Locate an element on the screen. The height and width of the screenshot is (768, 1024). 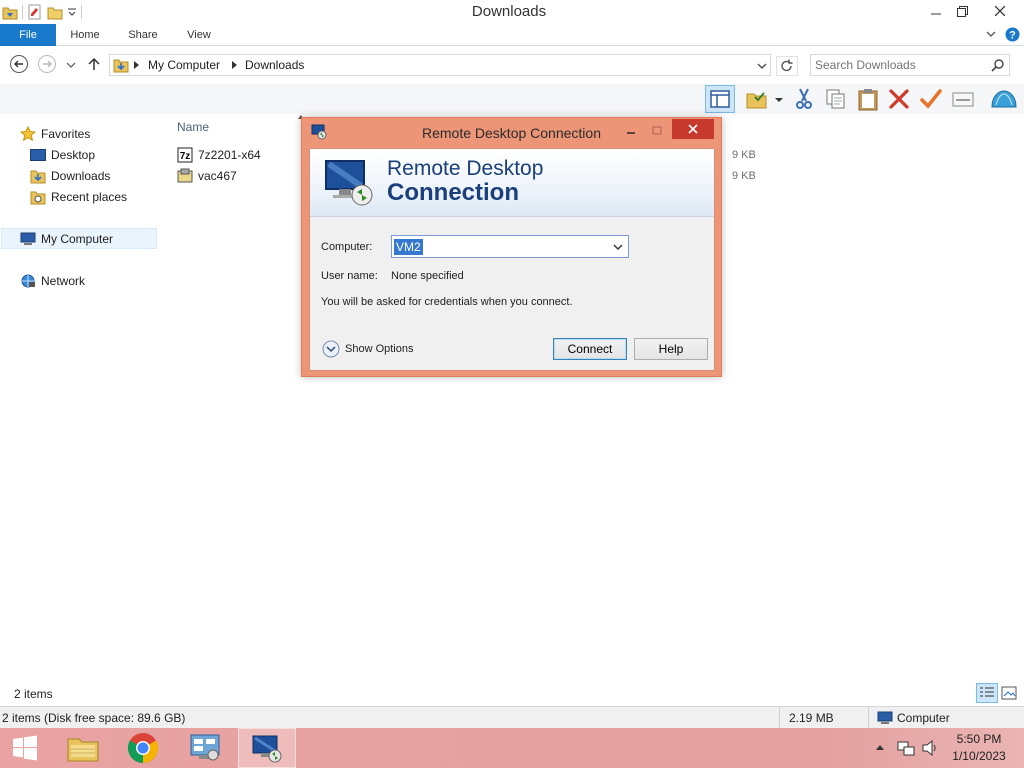
properties-card-icon is located at coordinates (963, 99).